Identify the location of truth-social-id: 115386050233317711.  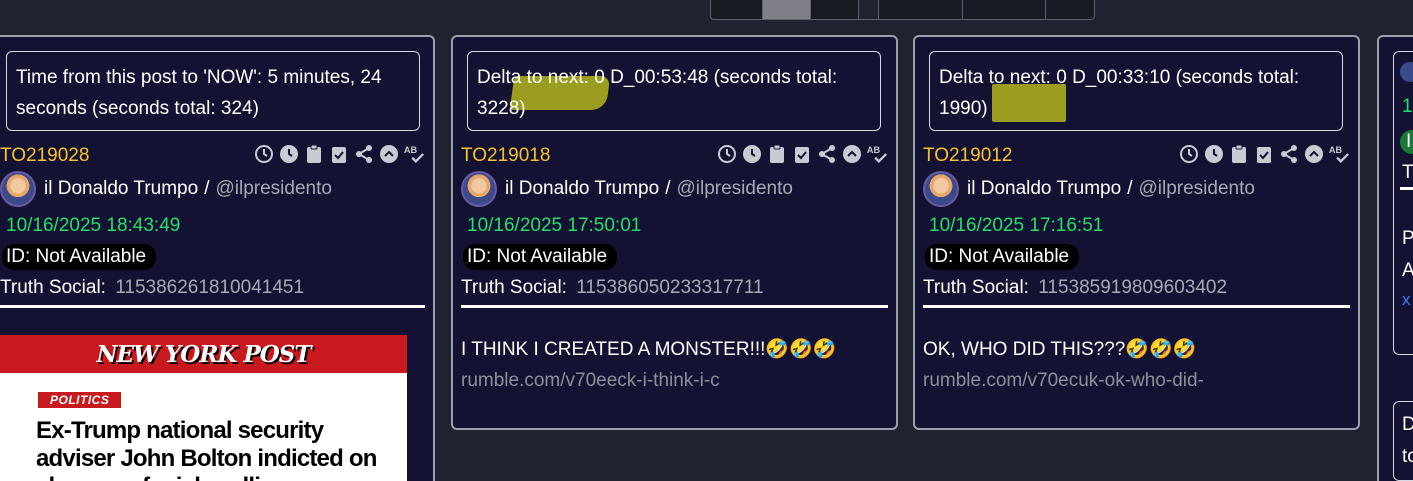
(669, 287).